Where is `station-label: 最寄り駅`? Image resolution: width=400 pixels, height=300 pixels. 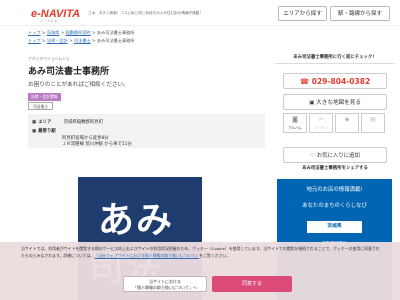 station-label: 最寄り駅 is located at coordinates (47, 131).